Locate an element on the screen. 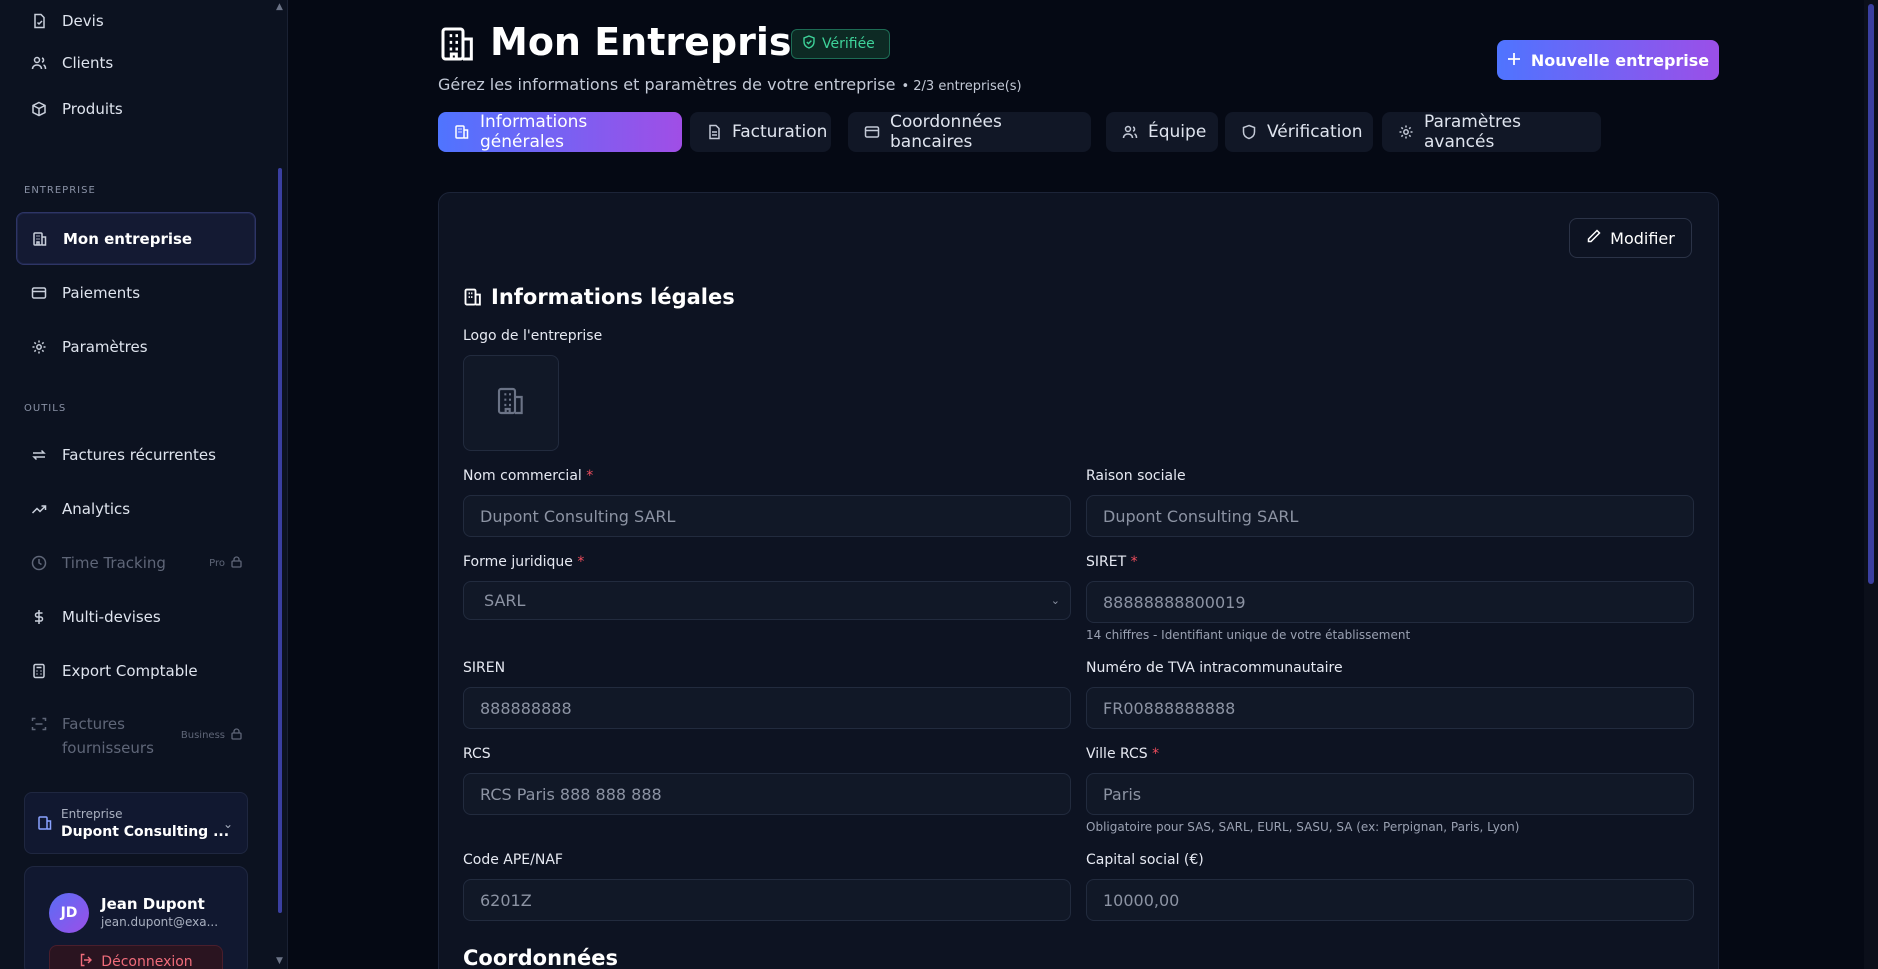 The width and height of the screenshot is (1878, 969). edit-button: Modifier is located at coordinates (1630, 238).